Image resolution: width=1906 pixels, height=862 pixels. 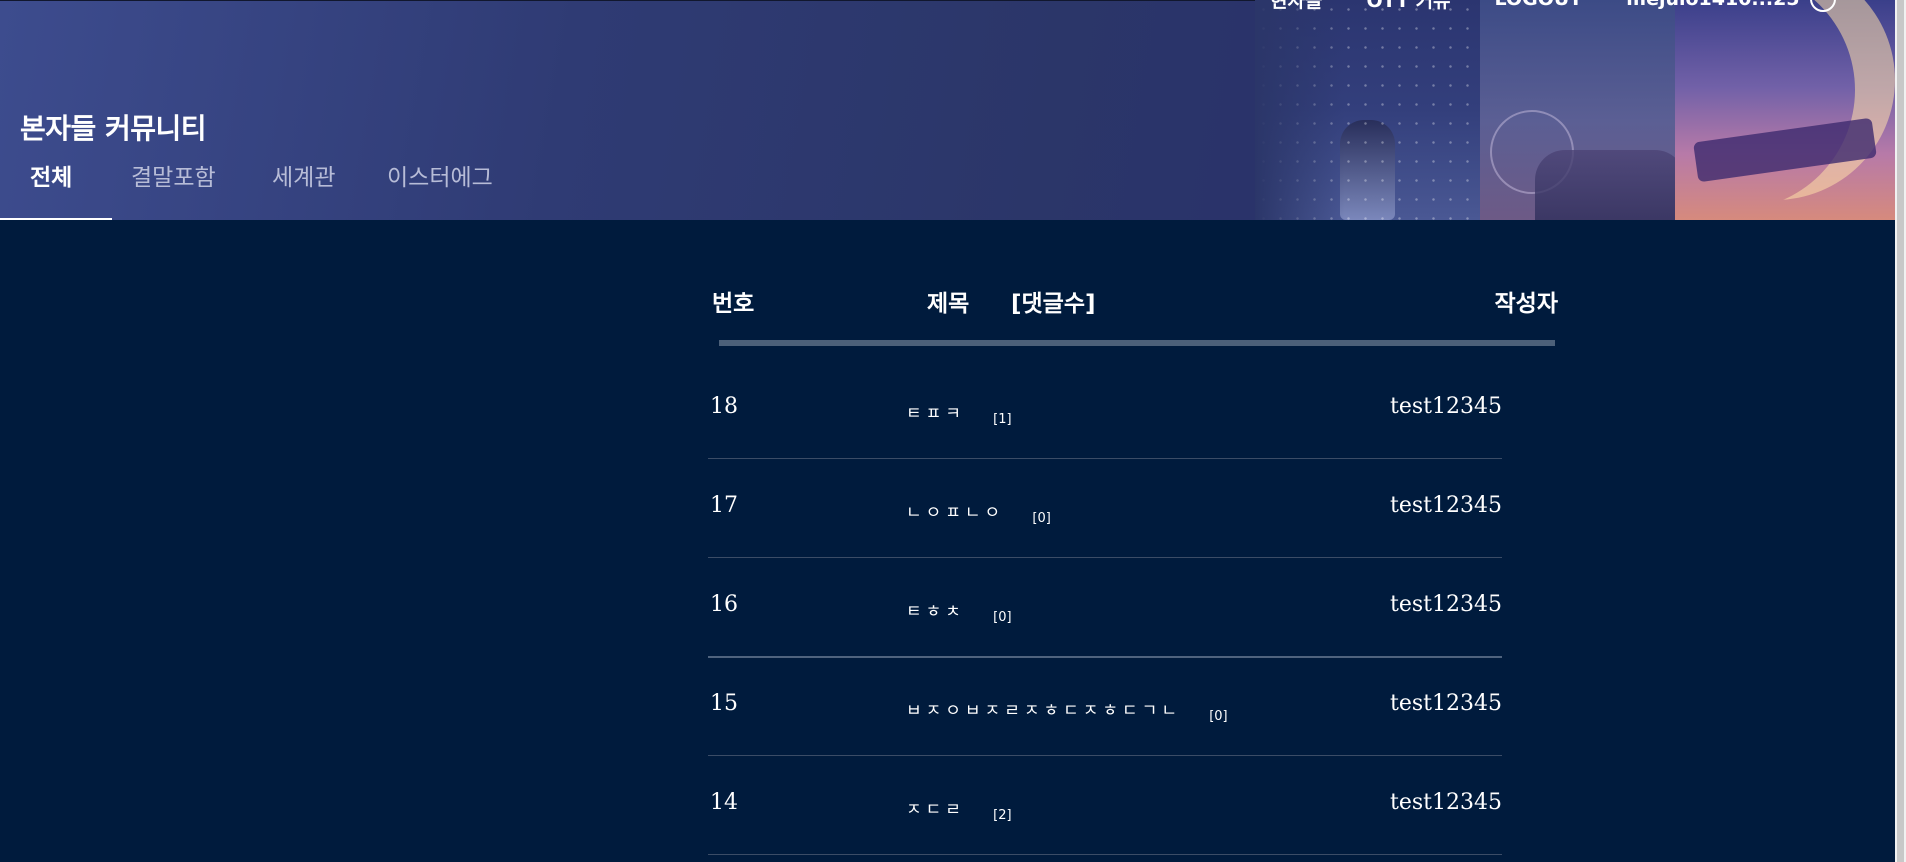 What do you see at coordinates (724, 802) in the screenshot?
I see `post-number: 14` at bounding box center [724, 802].